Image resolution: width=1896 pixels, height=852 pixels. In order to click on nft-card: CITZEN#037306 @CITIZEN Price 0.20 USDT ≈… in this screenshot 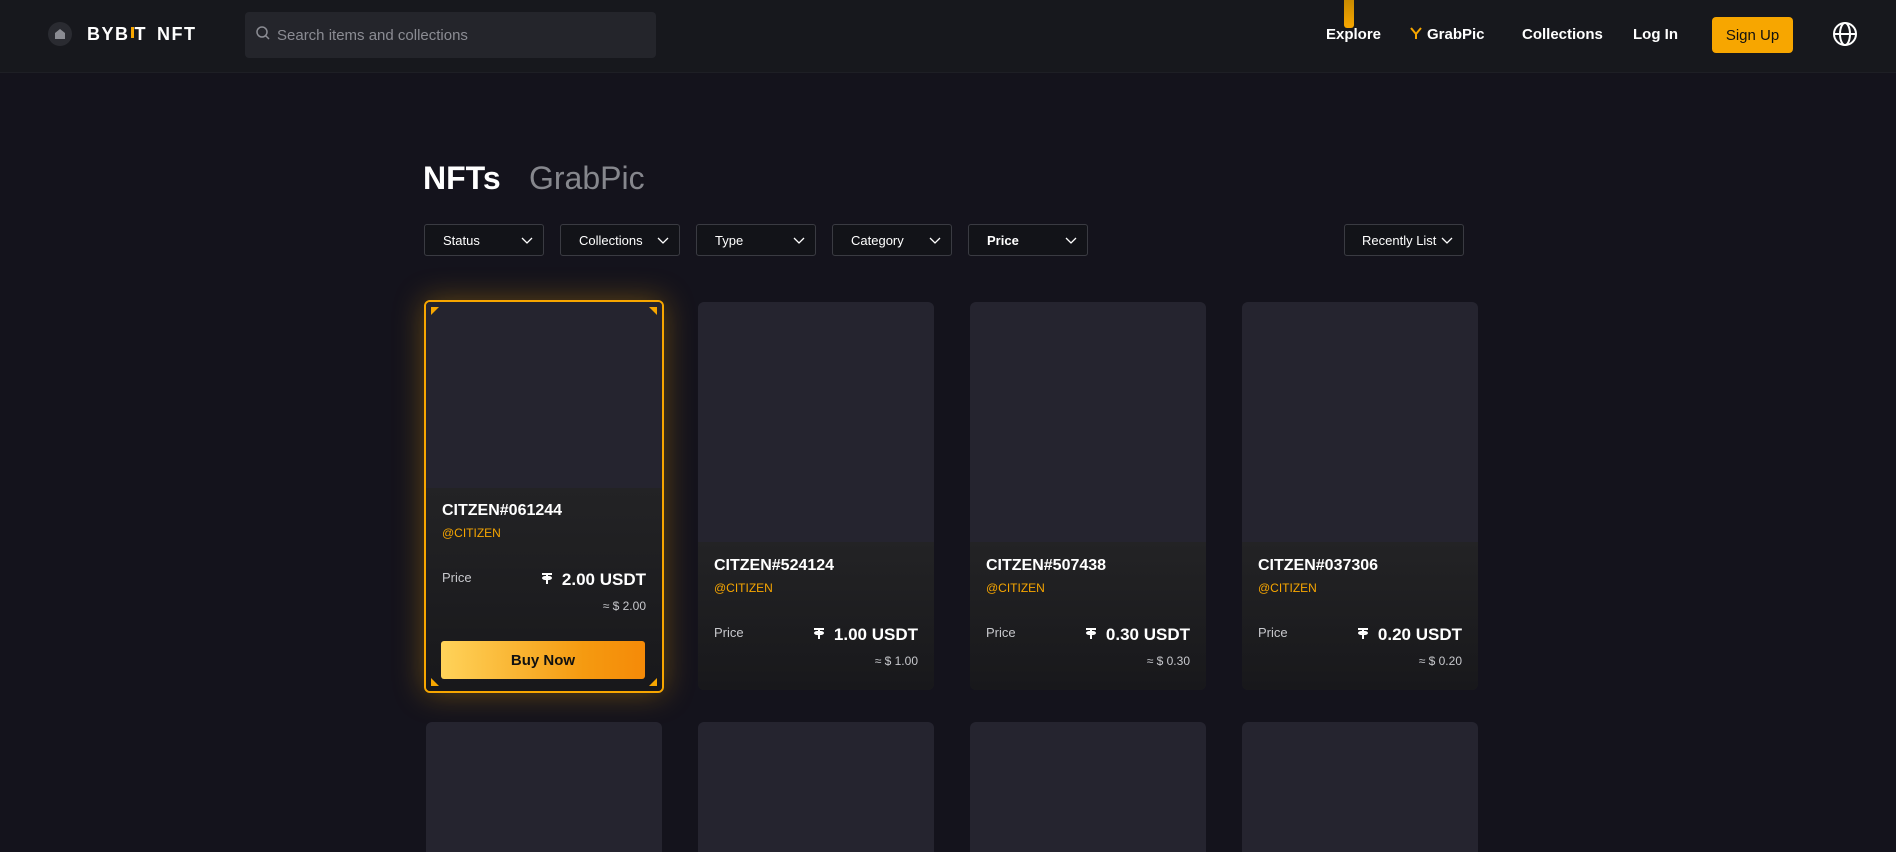, I will do `click(1360, 496)`.